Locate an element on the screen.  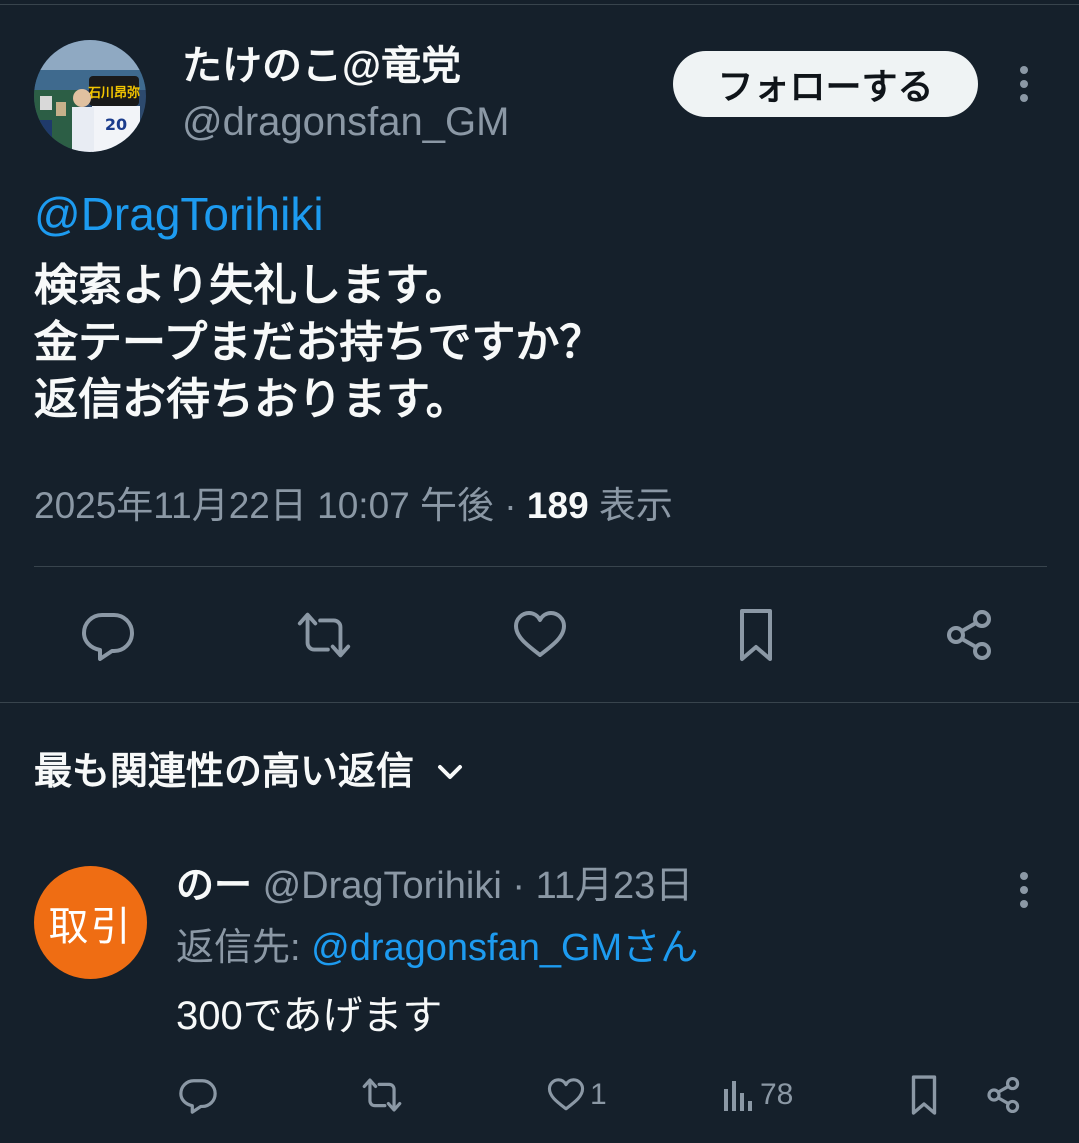
reply-header: のー @DragTorihiki · 11月23日 is located at coordinates (434, 886).